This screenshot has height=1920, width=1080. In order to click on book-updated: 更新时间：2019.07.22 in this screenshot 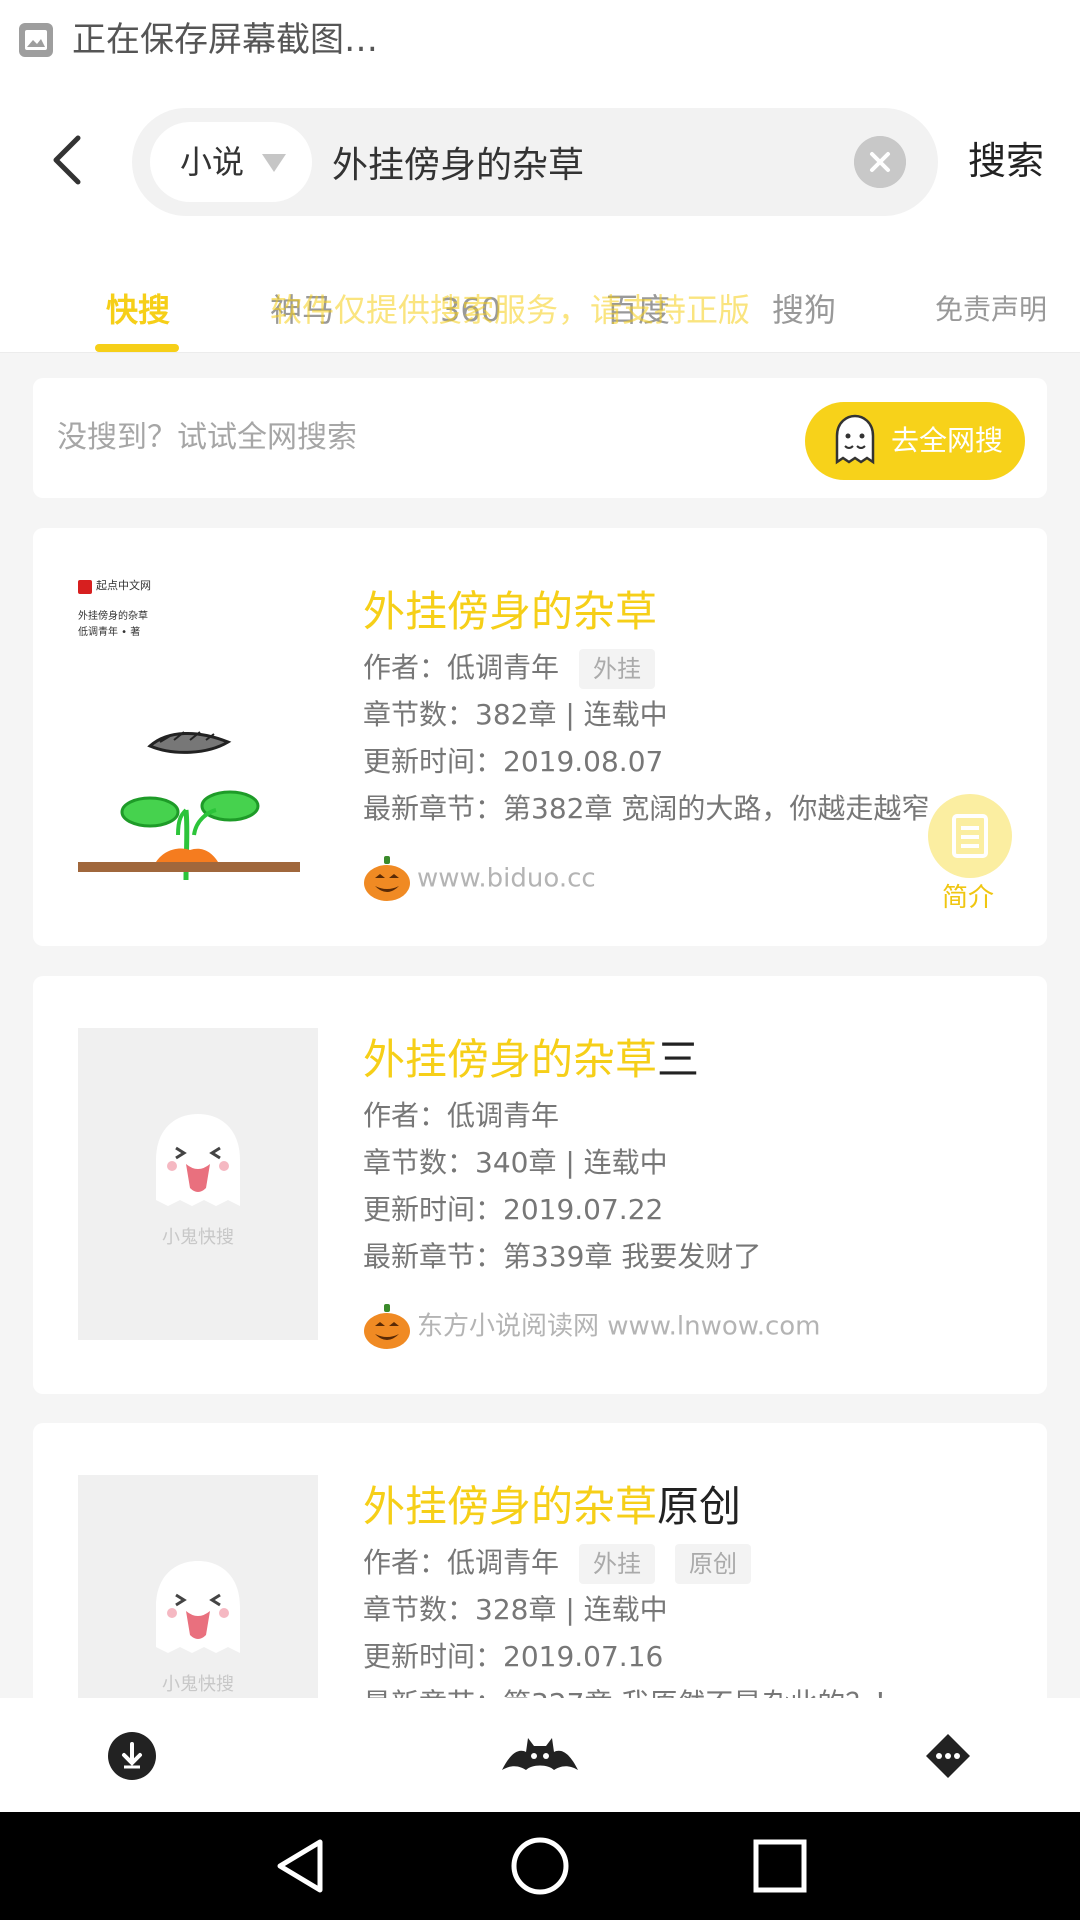, I will do `click(513, 1209)`.